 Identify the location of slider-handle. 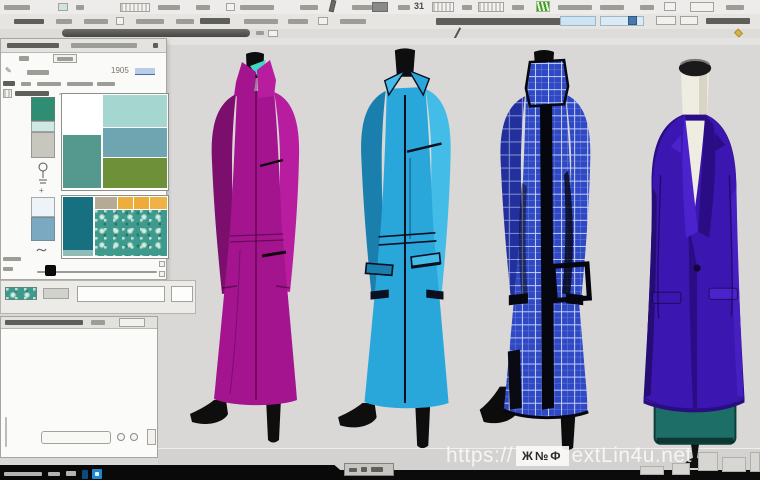
(50, 270).